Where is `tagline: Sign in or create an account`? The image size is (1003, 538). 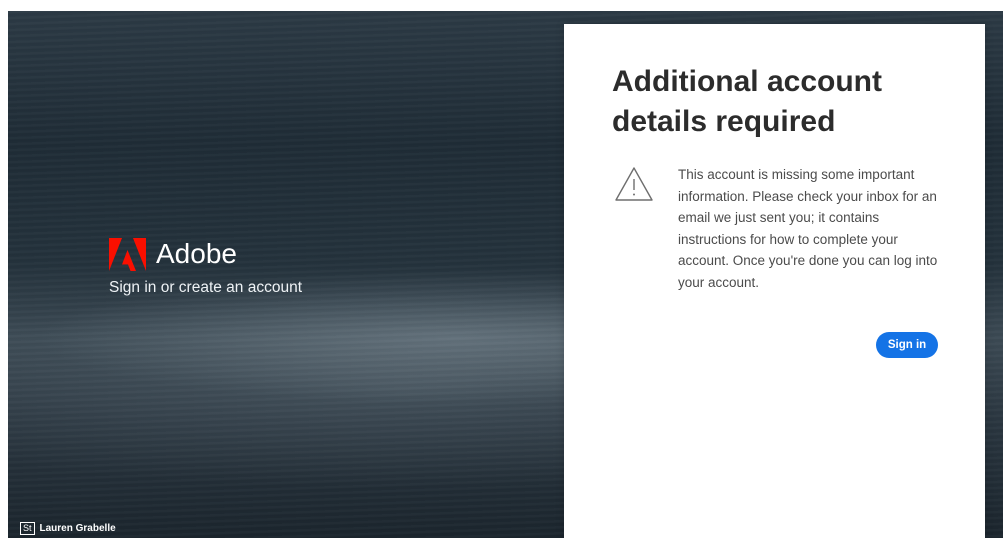
tagline: Sign in or create an account is located at coordinates (206, 287).